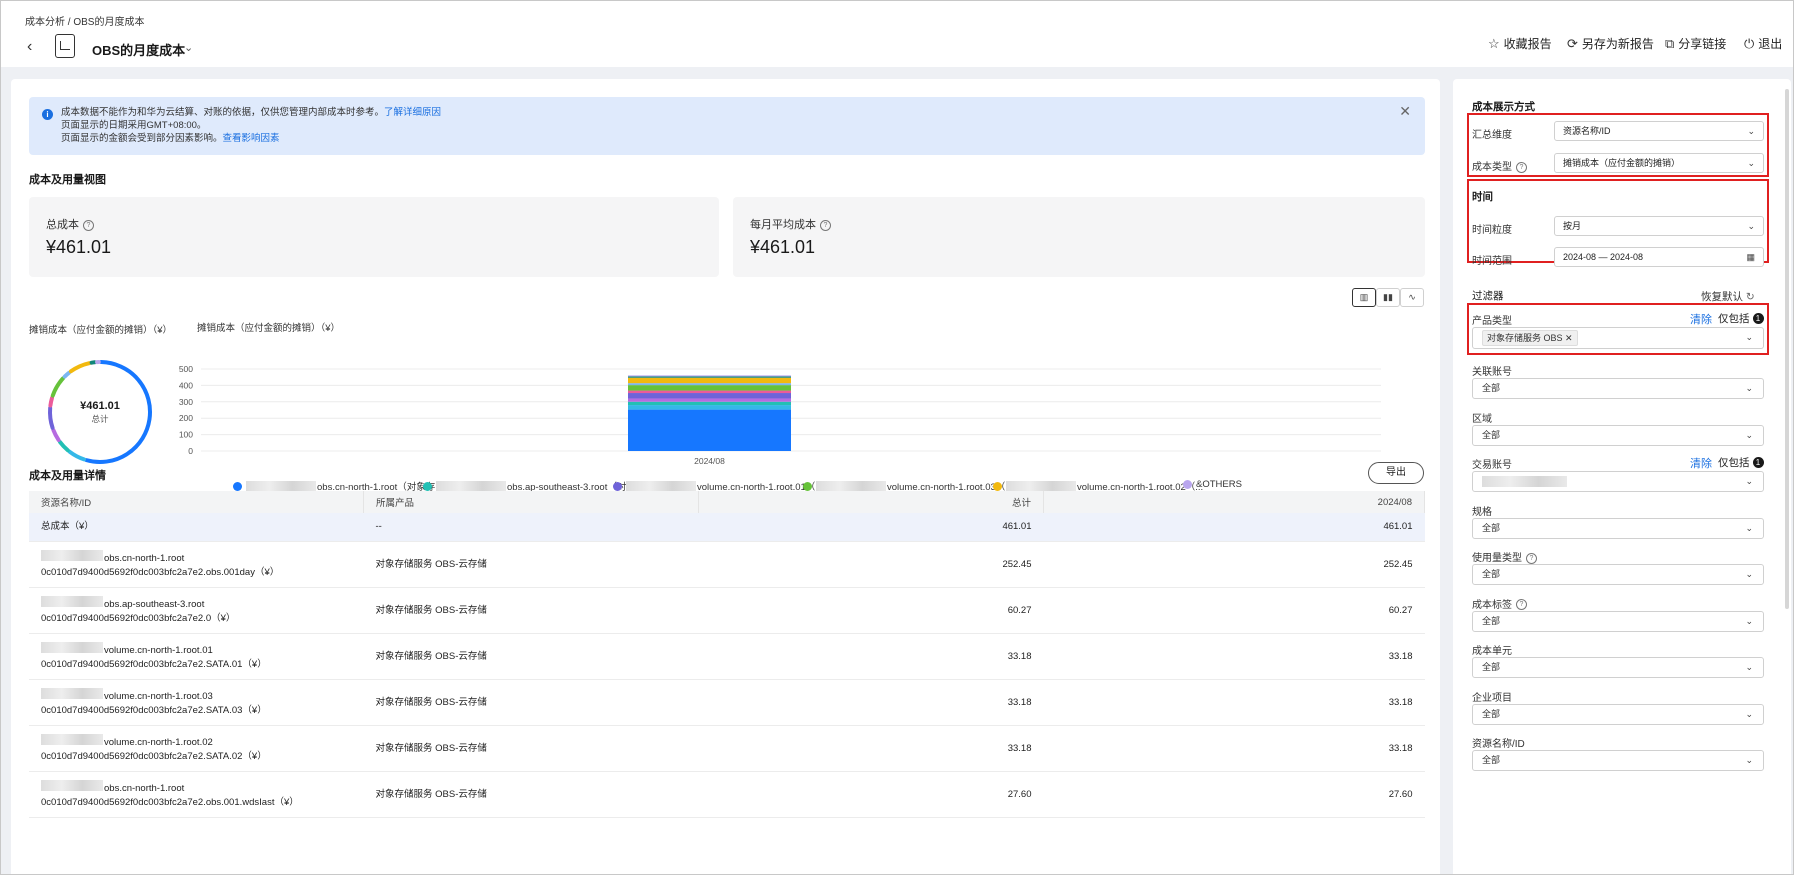 The image size is (1794, 875). Describe the element at coordinates (1569, 338) in the screenshot. I see `tag-close-icon: ✕` at that location.